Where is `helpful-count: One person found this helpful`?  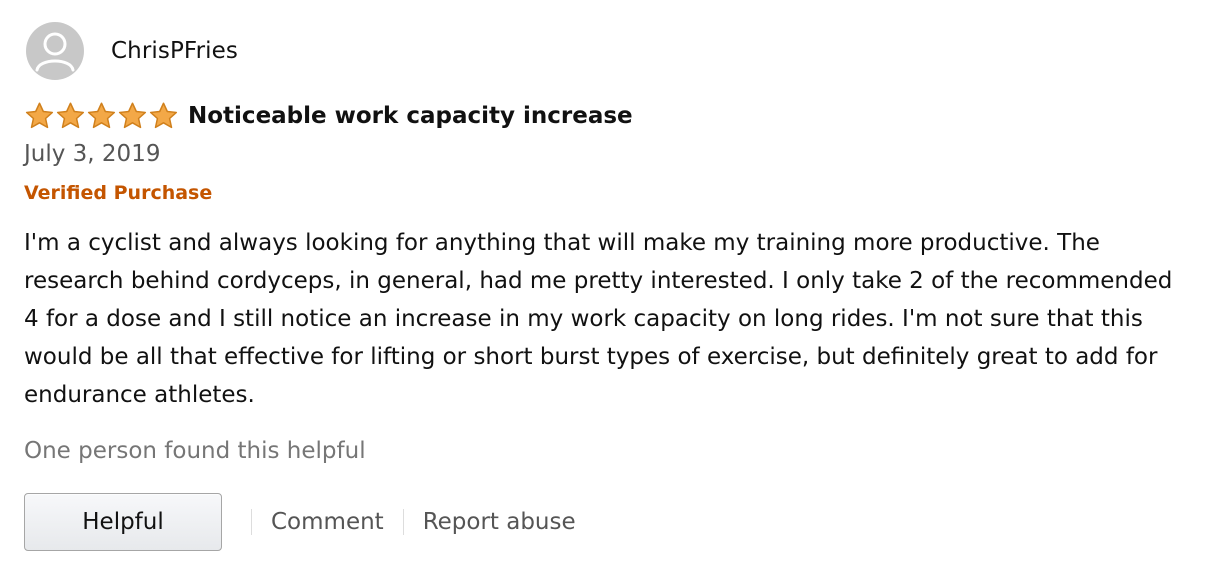
helpful-count: One person found this helpful is located at coordinates (195, 451).